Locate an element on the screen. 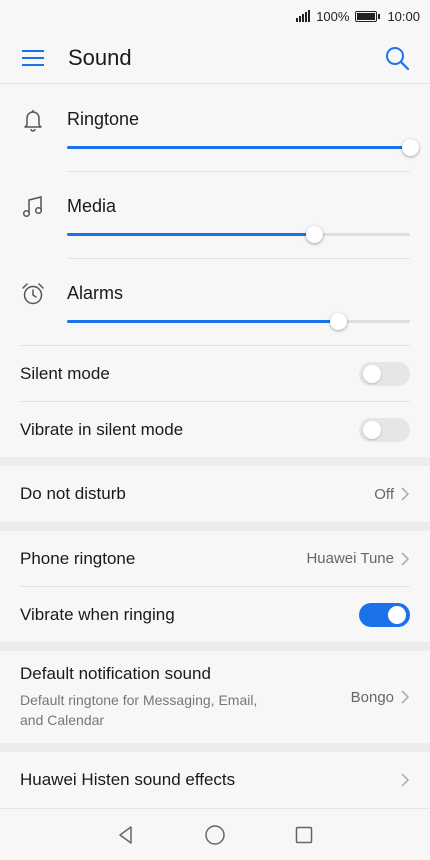  media-volume-row: Media is located at coordinates (215, 215).